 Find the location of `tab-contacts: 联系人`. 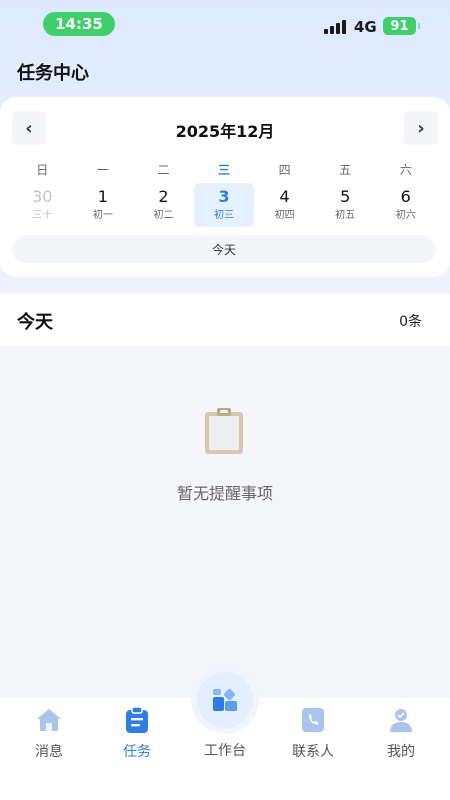

tab-contacts: 联系人 is located at coordinates (313, 738).